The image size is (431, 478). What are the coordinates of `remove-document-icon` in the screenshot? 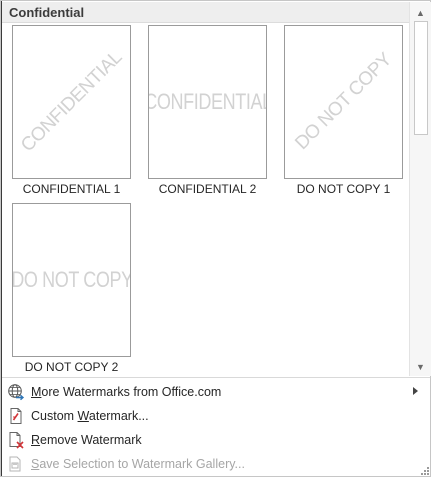 It's located at (16, 440).